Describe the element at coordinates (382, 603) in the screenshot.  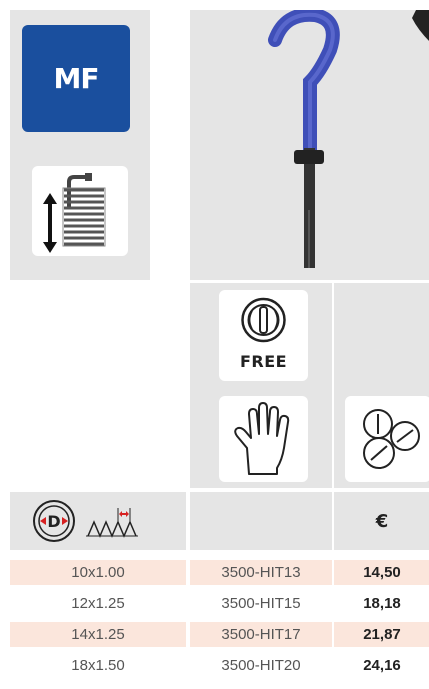
I see `price-cell: 18,18` at that location.